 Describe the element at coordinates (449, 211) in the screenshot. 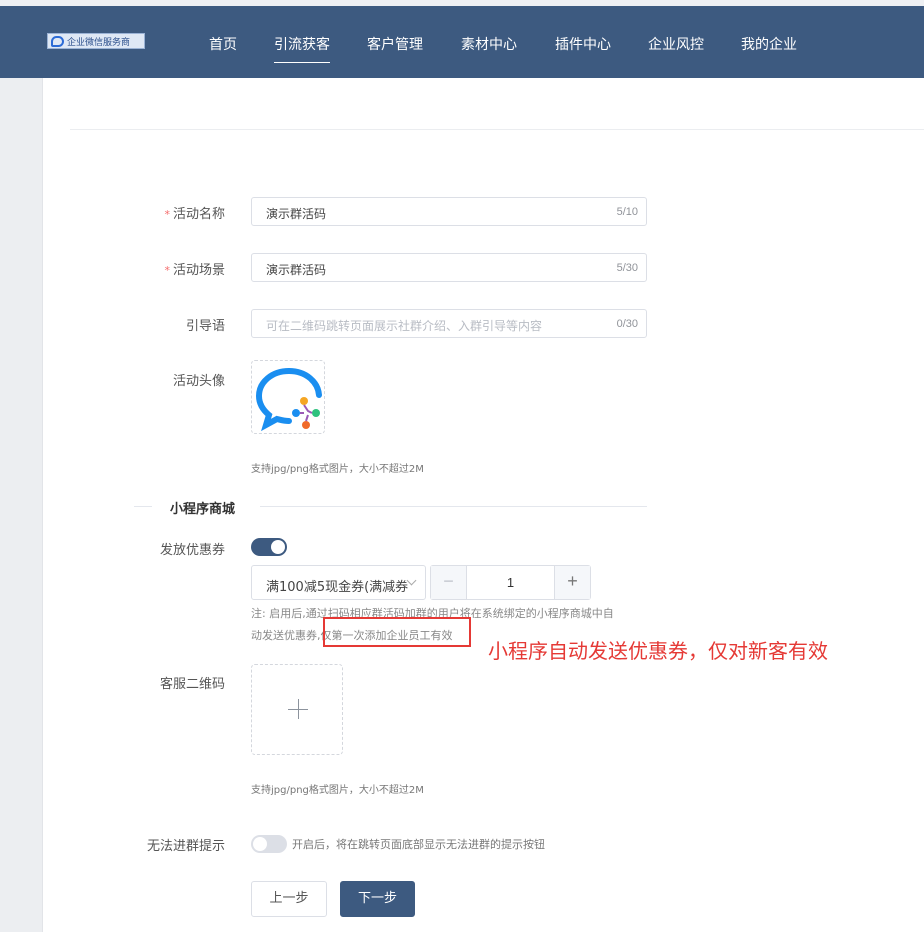

I see `activity-name-input: 演示群活码 5/10` at that location.